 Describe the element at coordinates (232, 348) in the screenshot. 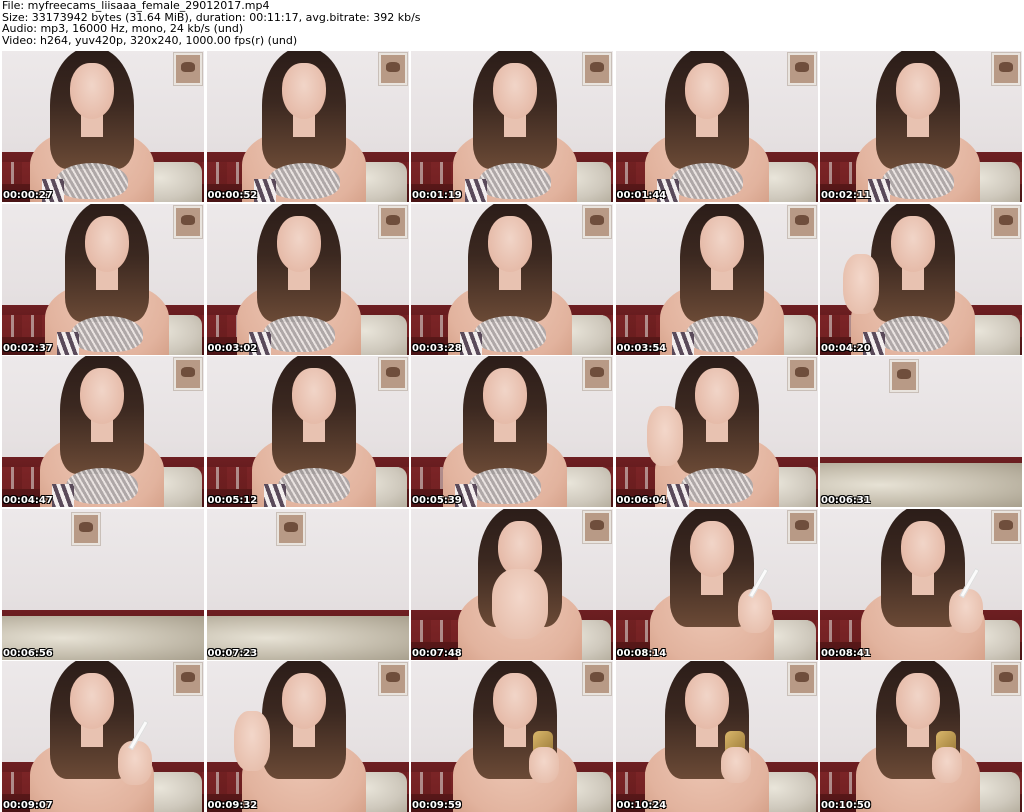

I see `thumbnail-timestamp: 00:03:02` at that location.